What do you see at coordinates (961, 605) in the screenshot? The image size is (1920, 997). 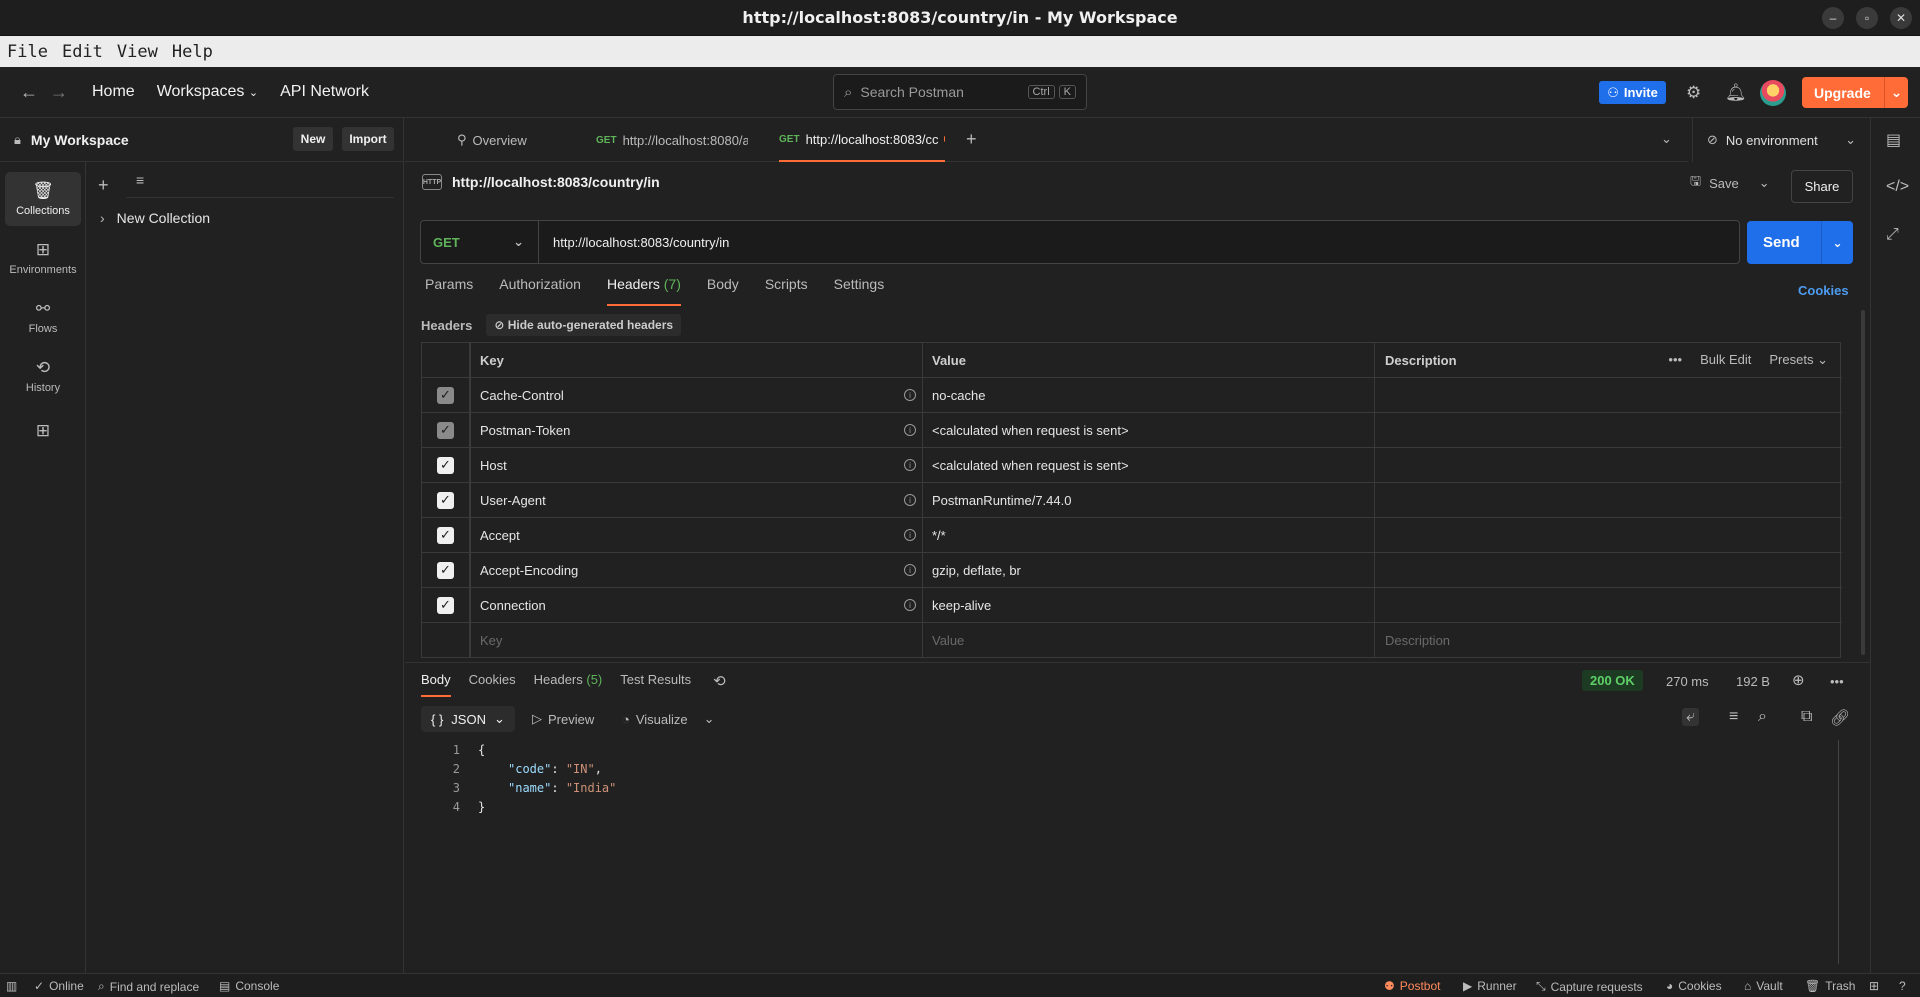 I see `header-value: keep-alive` at bounding box center [961, 605].